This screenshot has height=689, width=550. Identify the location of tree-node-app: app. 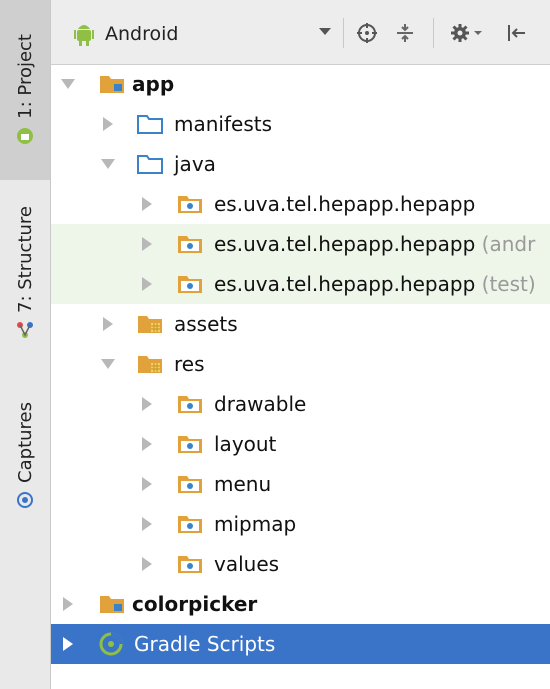
(300, 84).